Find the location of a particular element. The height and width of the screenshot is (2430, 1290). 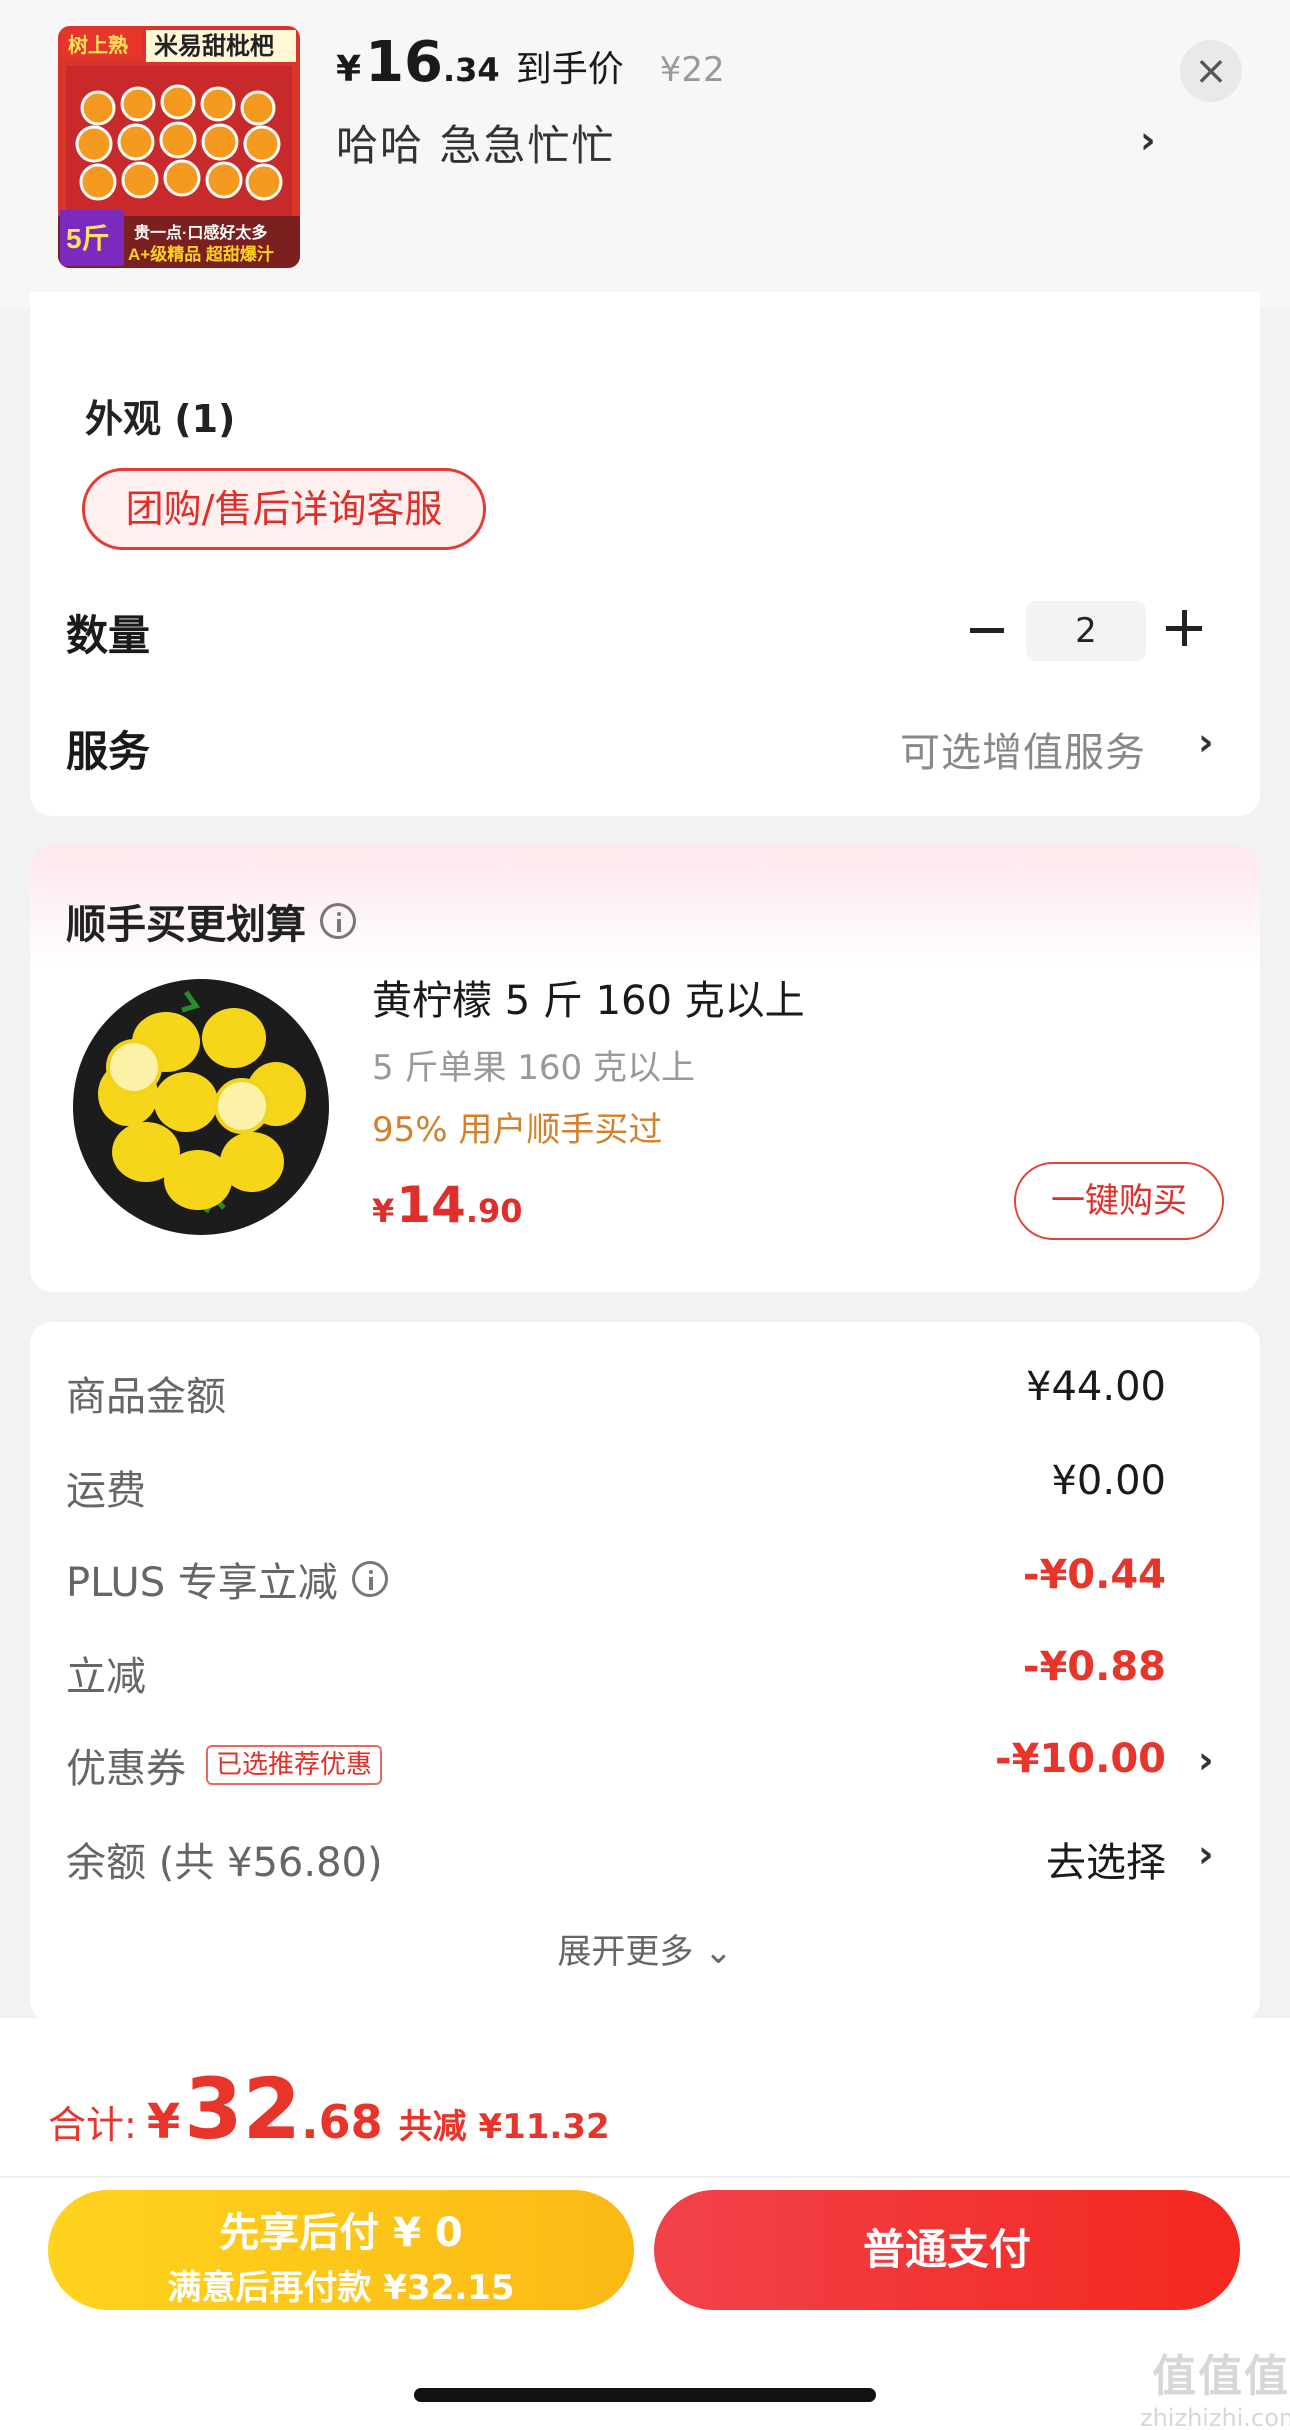

thumb-banner-text: 树上熟 is located at coordinates (98, 45).